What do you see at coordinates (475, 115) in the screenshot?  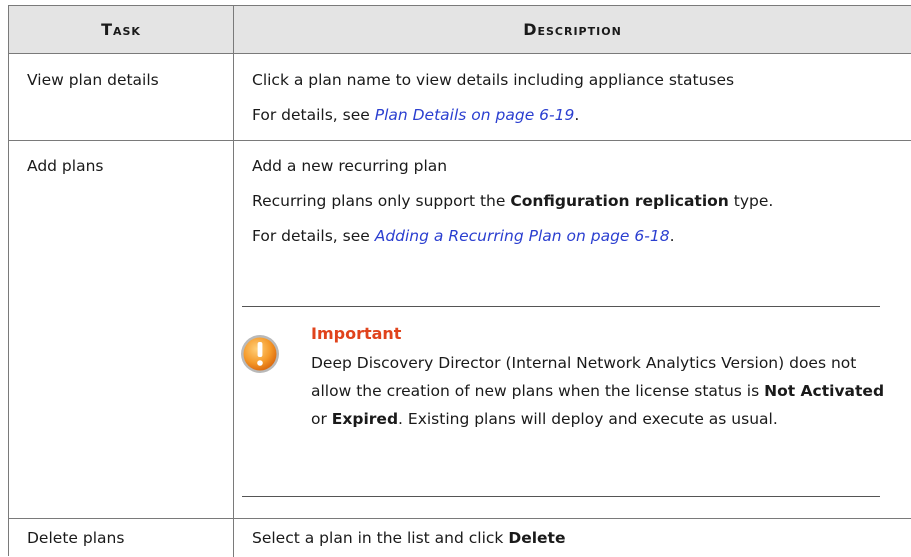 I see `plan-details-link: Plan Details on page 6-19` at bounding box center [475, 115].